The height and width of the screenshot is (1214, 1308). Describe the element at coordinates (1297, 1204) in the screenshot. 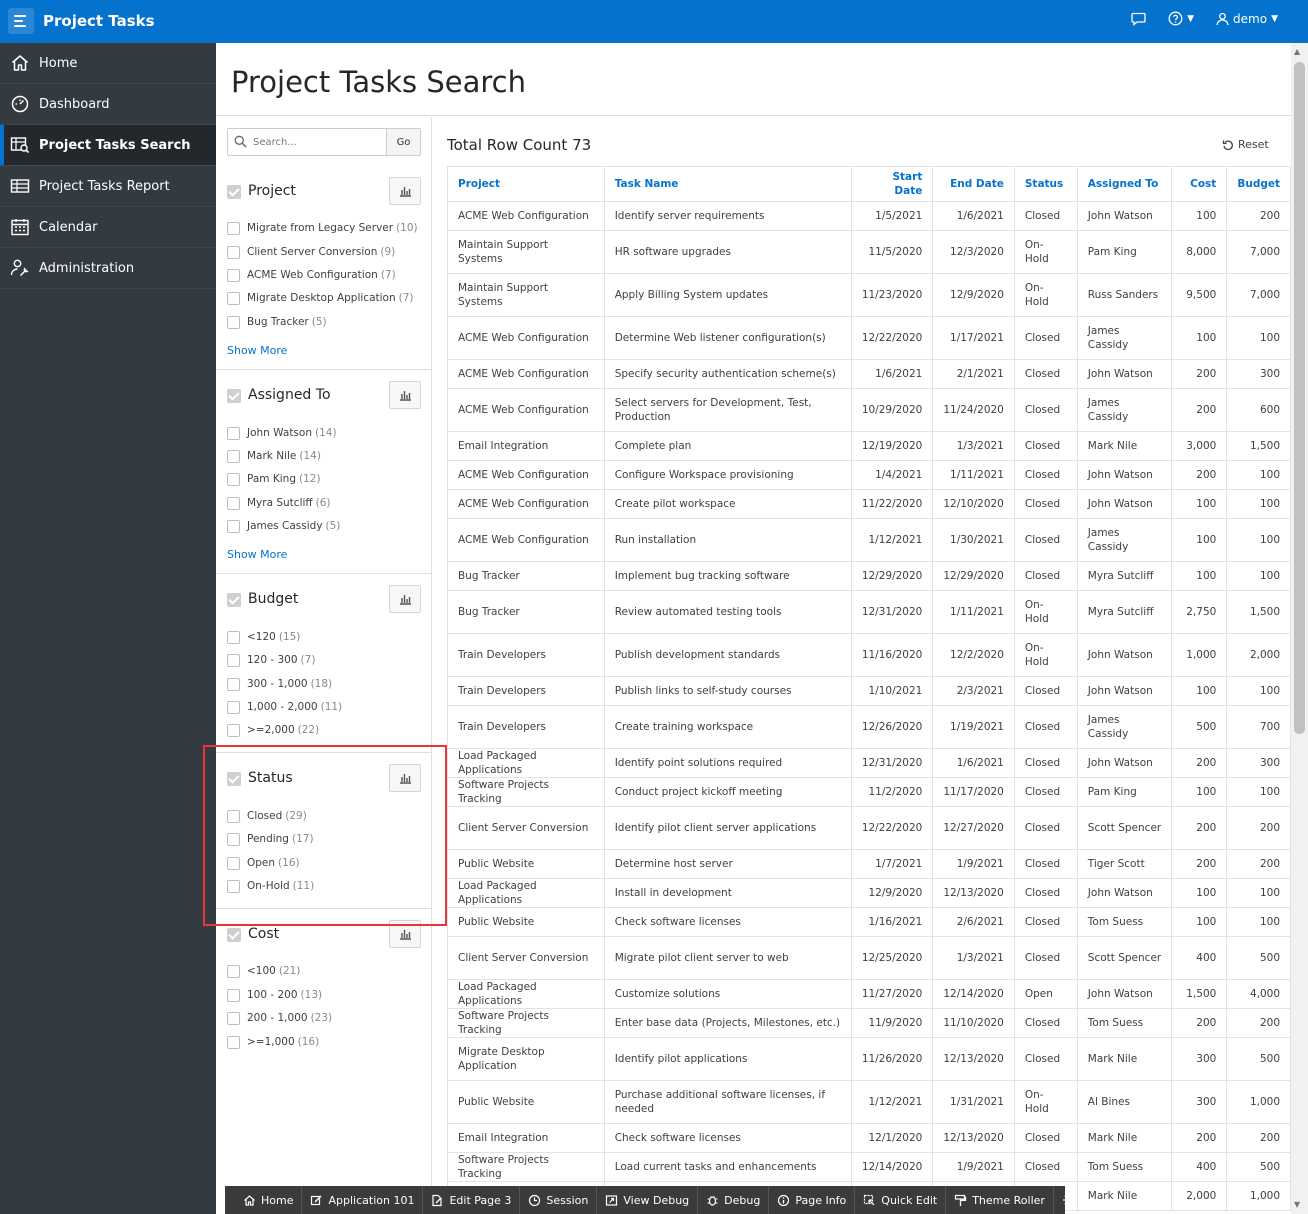

I see `scroll-down-arrow-icon: ▼` at that location.